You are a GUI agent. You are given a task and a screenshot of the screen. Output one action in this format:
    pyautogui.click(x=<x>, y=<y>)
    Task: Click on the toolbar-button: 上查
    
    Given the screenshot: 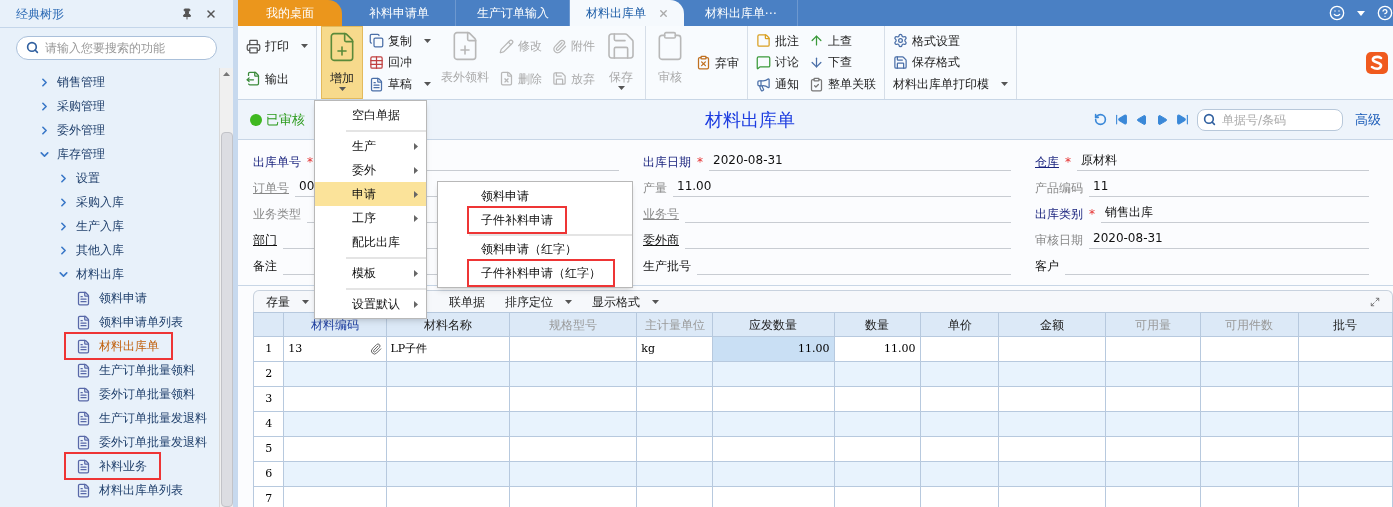 What is the action you would take?
    pyautogui.click(x=842, y=40)
    